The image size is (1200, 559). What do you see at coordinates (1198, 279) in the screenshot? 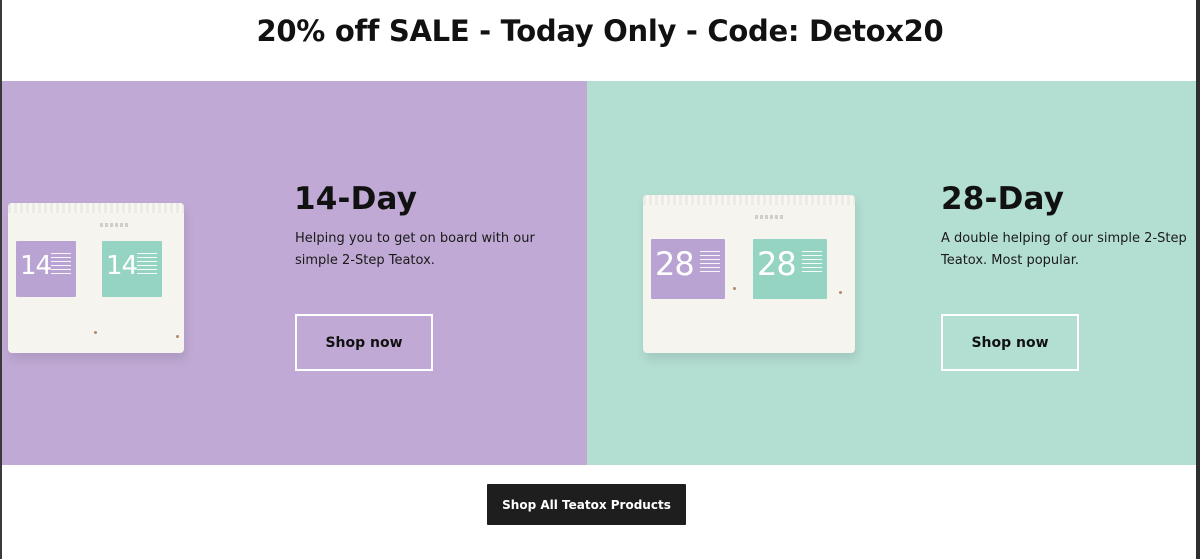
I see `window-edge-right` at bounding box center [1198, 279].